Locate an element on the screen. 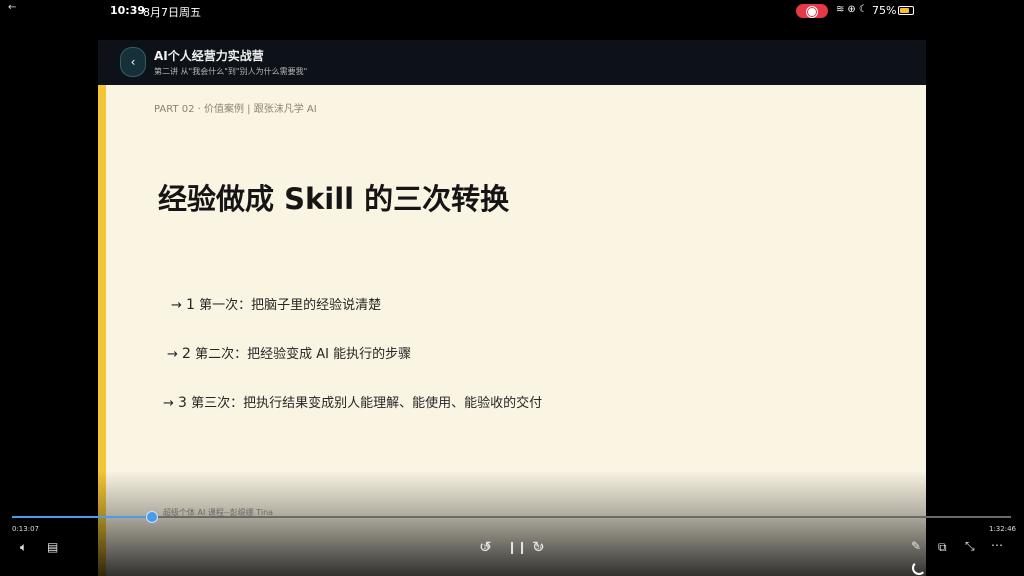 The width and height of the screenshot is (1024, 576). step-text: 第二次：把经验变成 AI 能执行的步骤 is located at coordinates (303, 354).